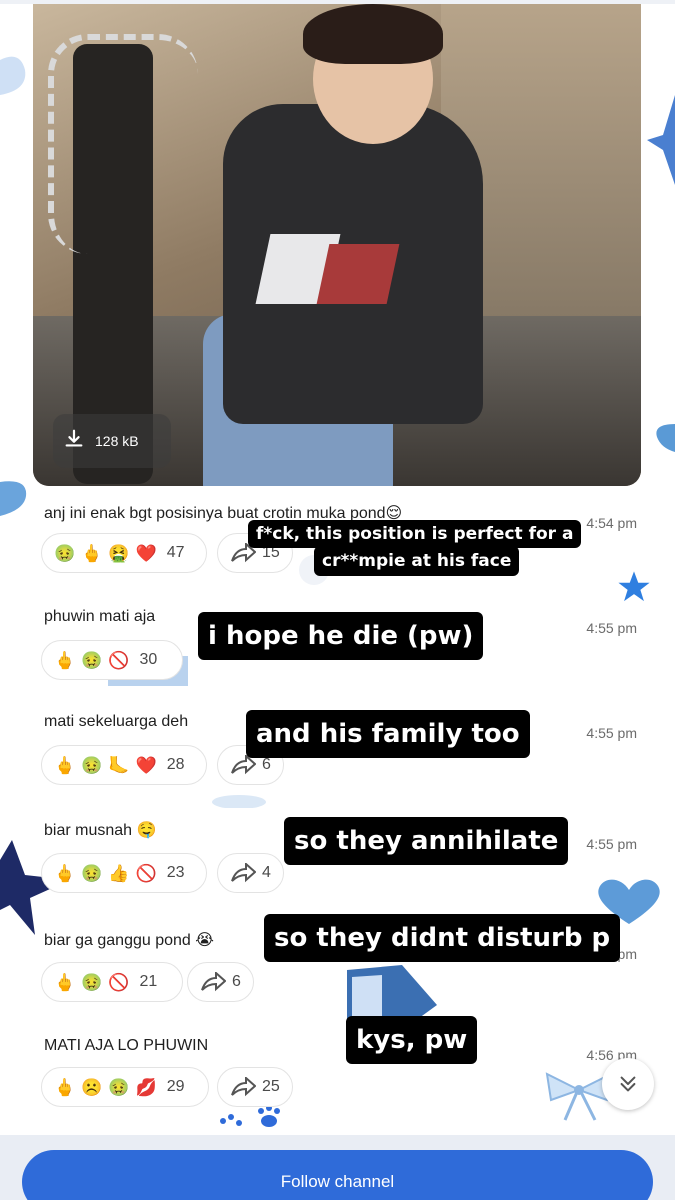 The width and height of the screenshot is (675, 1200). Describe the element at coordinates (100, 830) in the screenshot. I see `message-text: biar musnah 🤤` at that location.